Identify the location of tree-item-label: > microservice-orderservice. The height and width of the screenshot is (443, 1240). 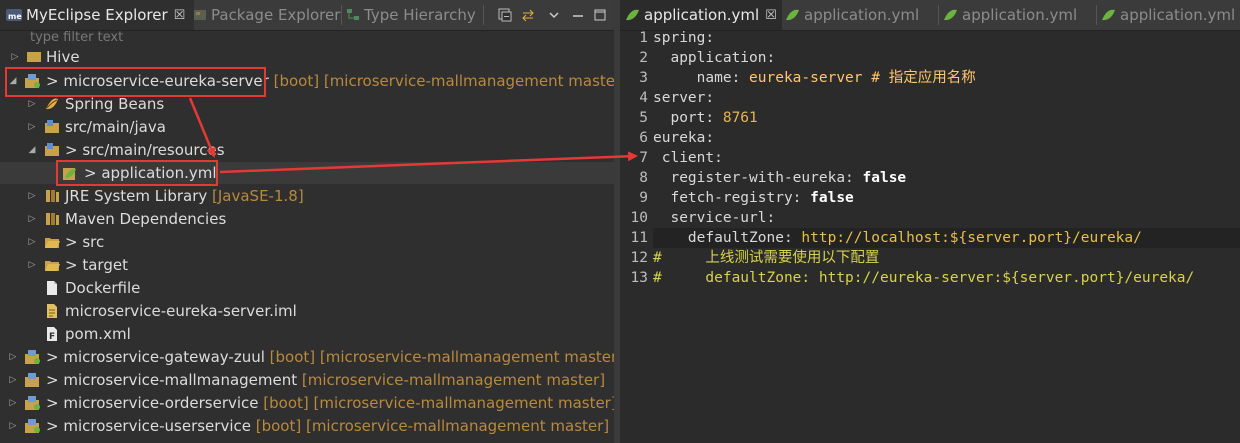
(152, 403).